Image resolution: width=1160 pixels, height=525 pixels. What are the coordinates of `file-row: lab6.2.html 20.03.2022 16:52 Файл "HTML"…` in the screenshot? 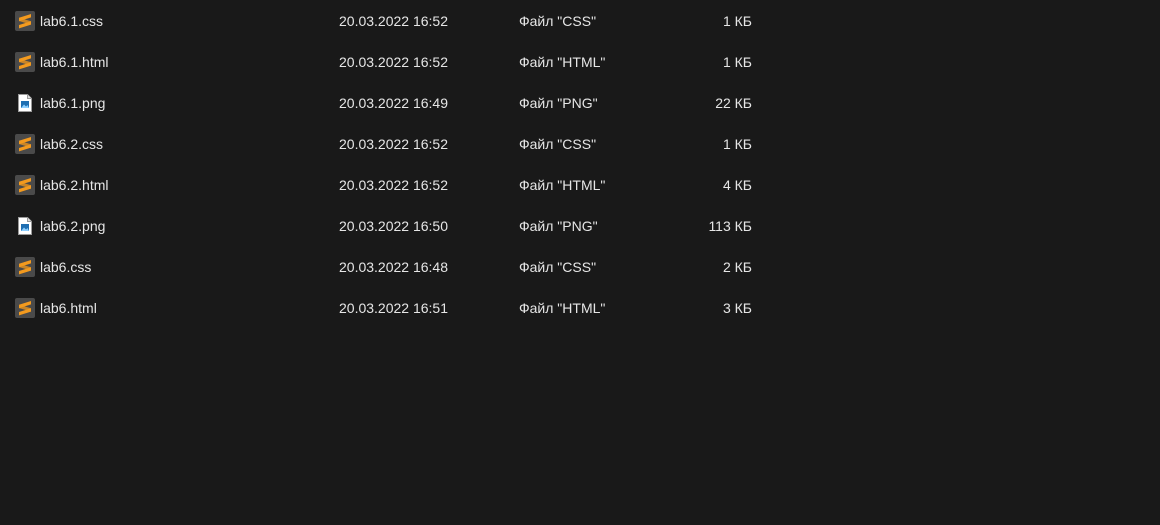 It's located at (580, 185).